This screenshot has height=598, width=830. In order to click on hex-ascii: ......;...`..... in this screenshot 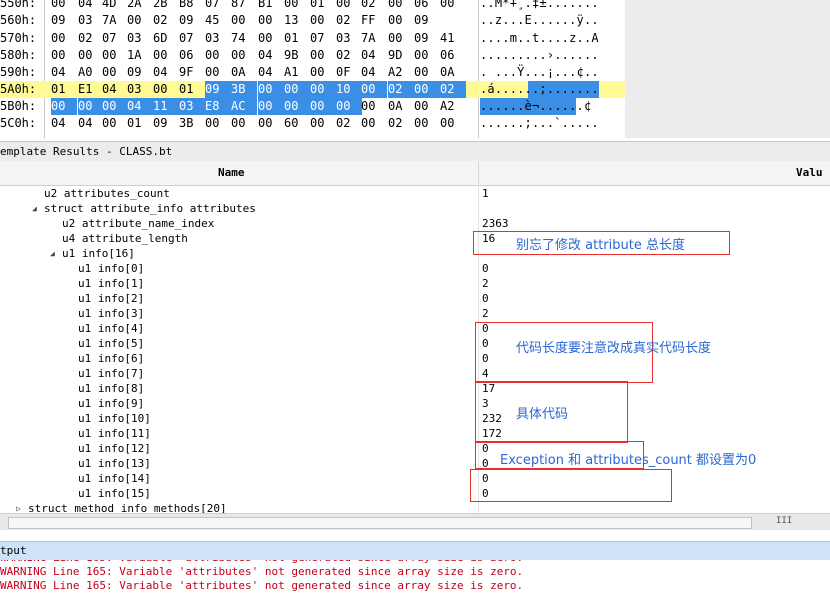, I will do `click(539, 123)`.